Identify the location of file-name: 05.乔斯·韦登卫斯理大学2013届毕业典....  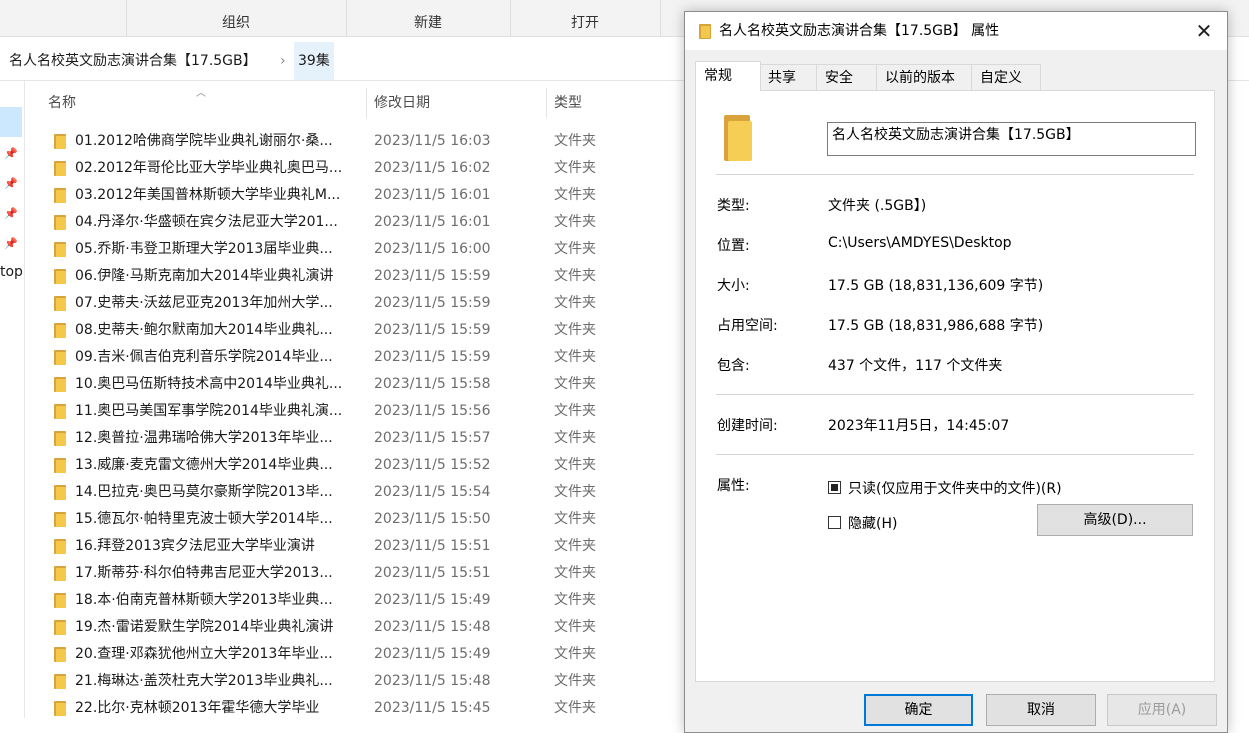
(204, 249).